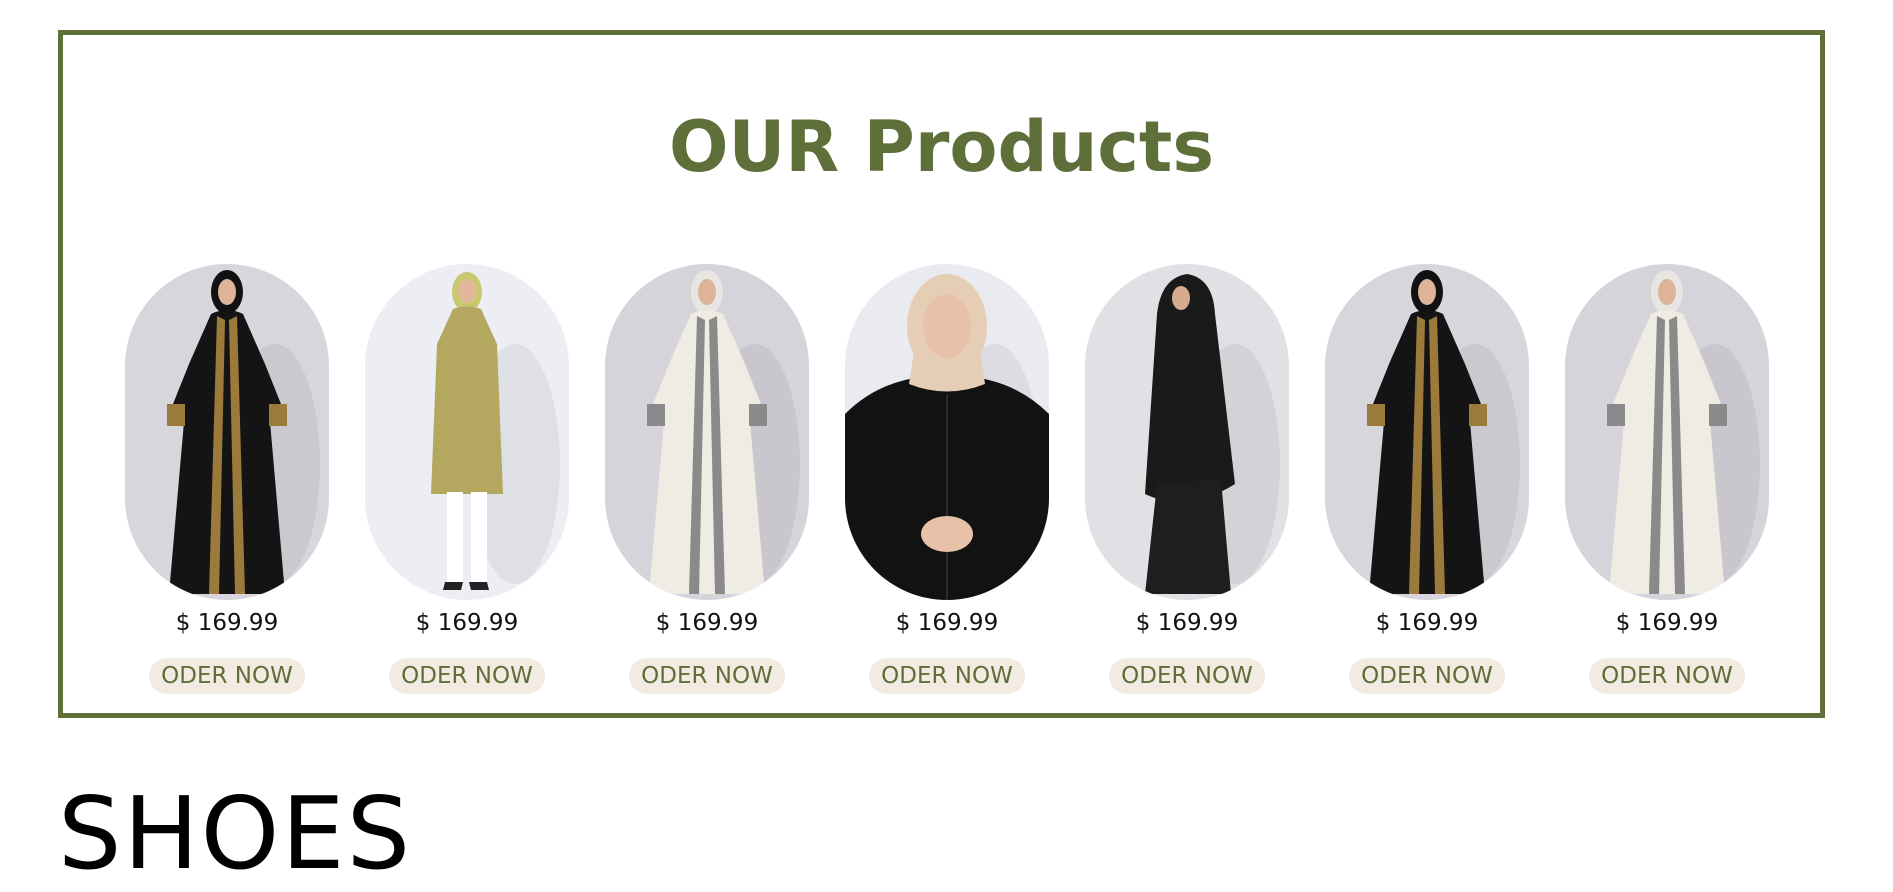  I want to click on left-leg, so click(455, 537).